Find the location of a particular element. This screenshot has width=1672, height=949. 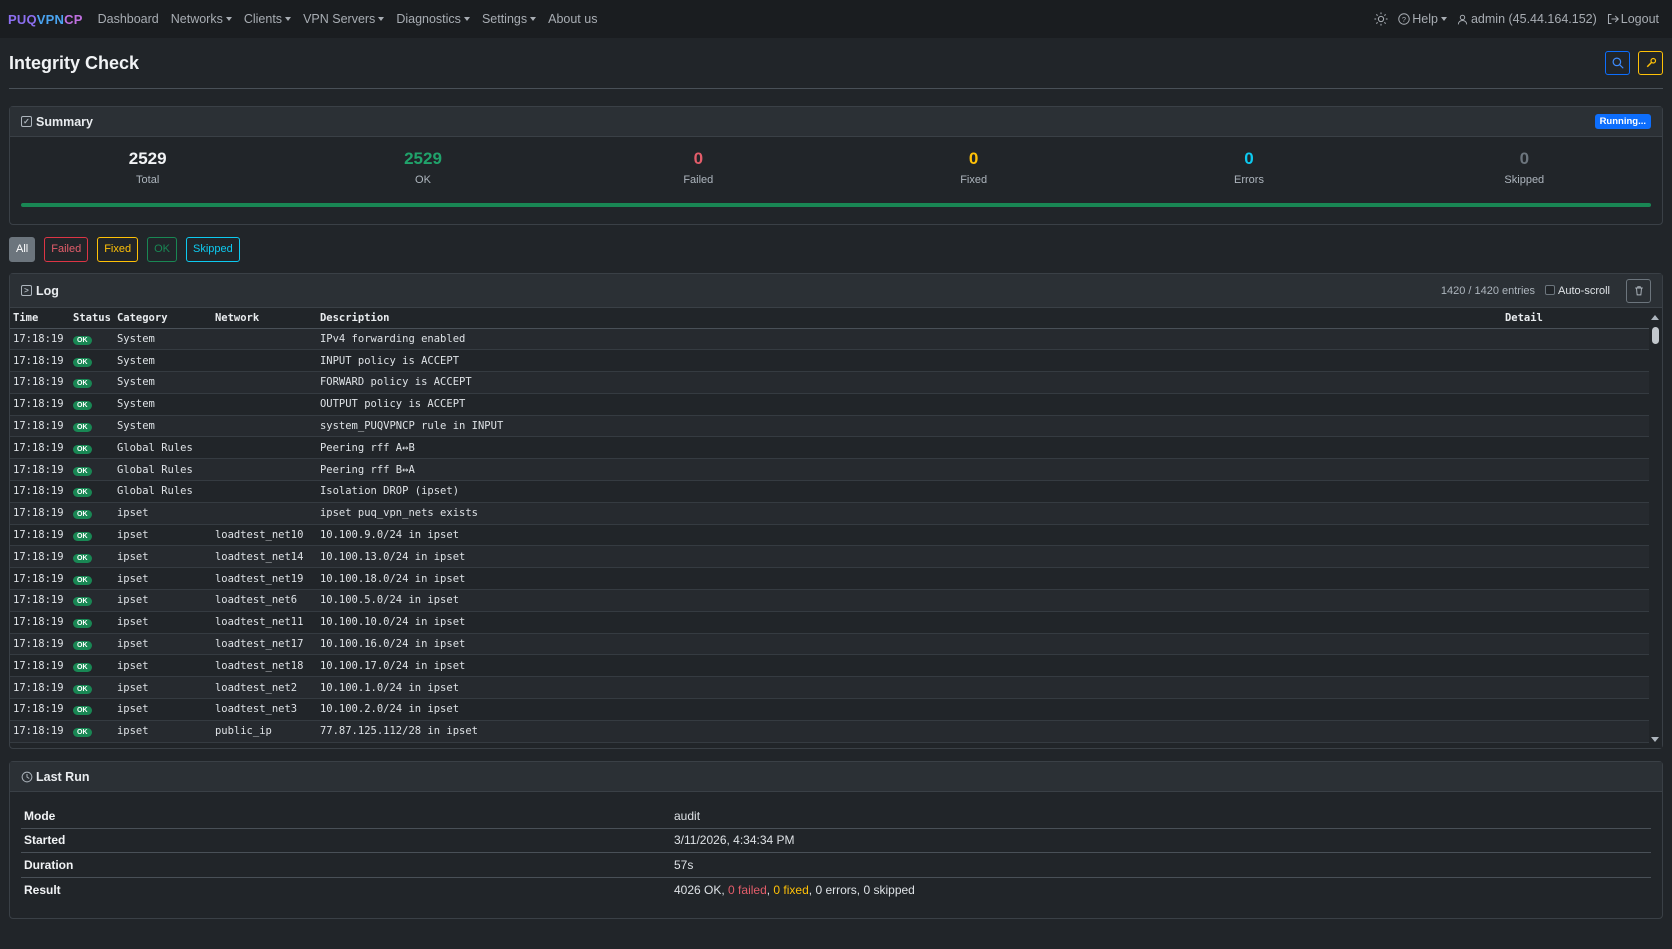

result-fixed: 0 fixed is located at coordinates (791, 889).